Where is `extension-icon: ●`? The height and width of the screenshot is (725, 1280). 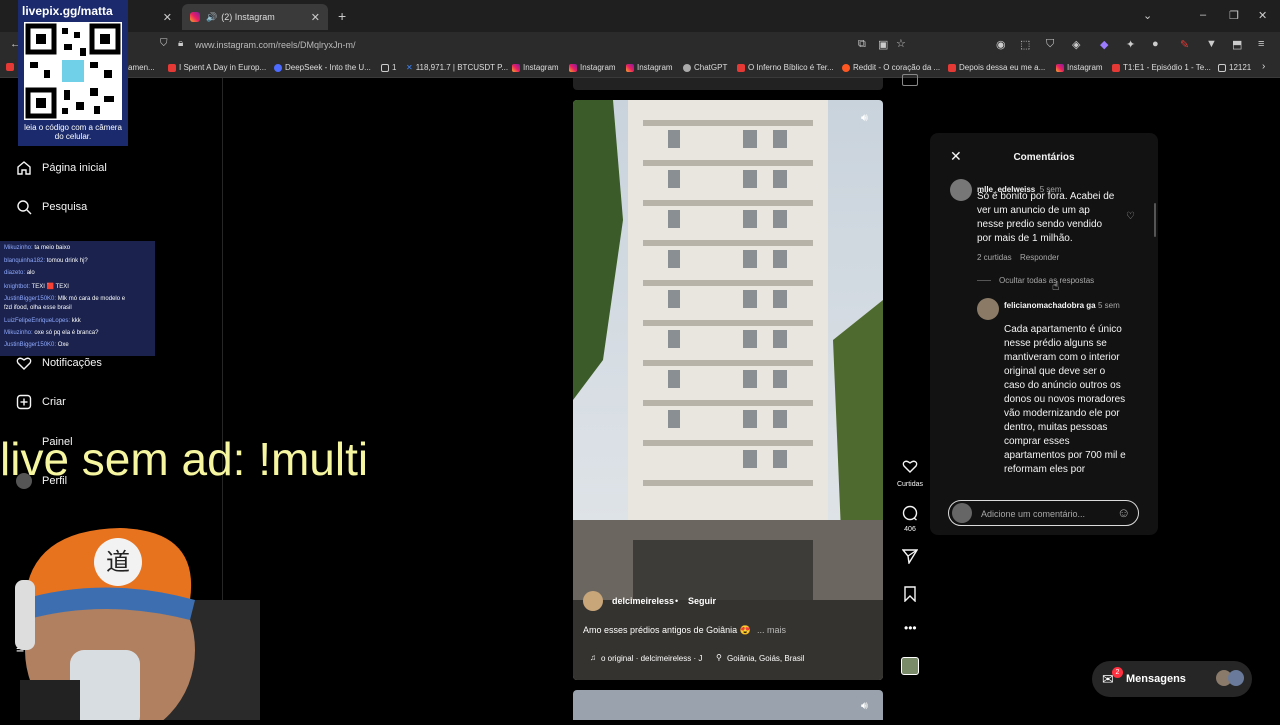 extension-icon: ● is located at coordinates (1155, 44).